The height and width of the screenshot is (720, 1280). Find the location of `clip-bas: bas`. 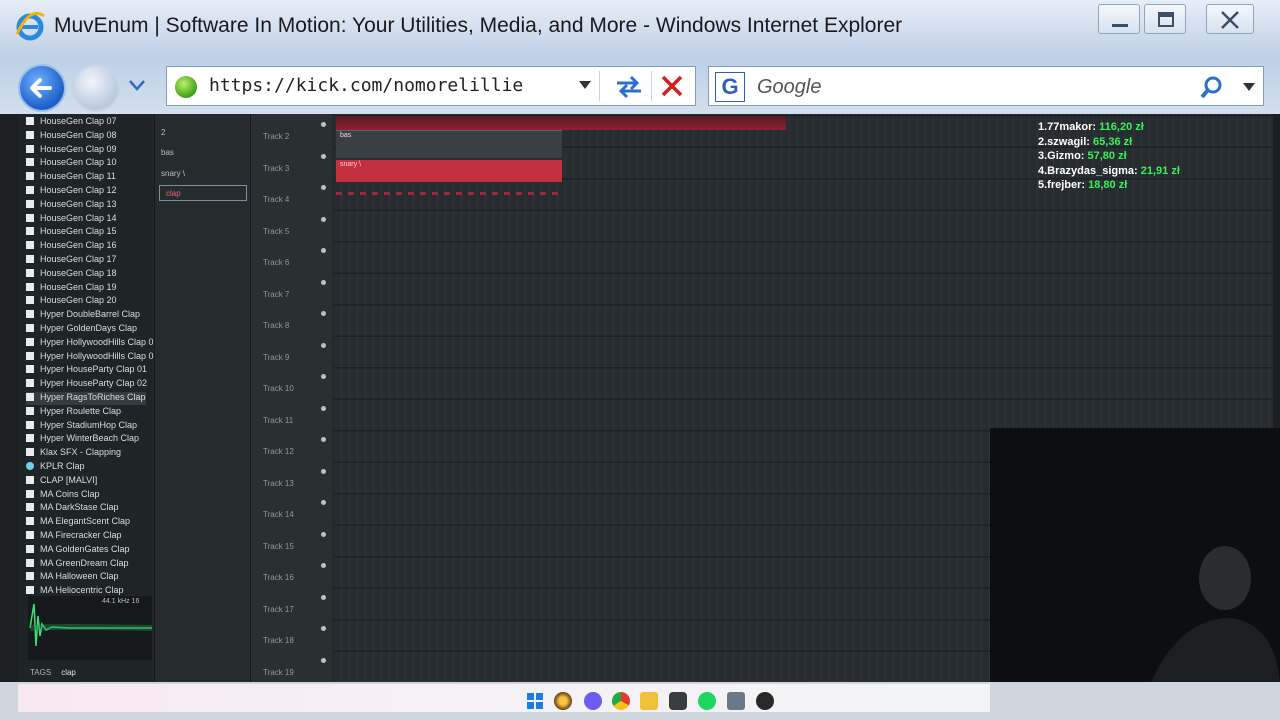

clip-bas: bas is located at coordinates (449, 144).